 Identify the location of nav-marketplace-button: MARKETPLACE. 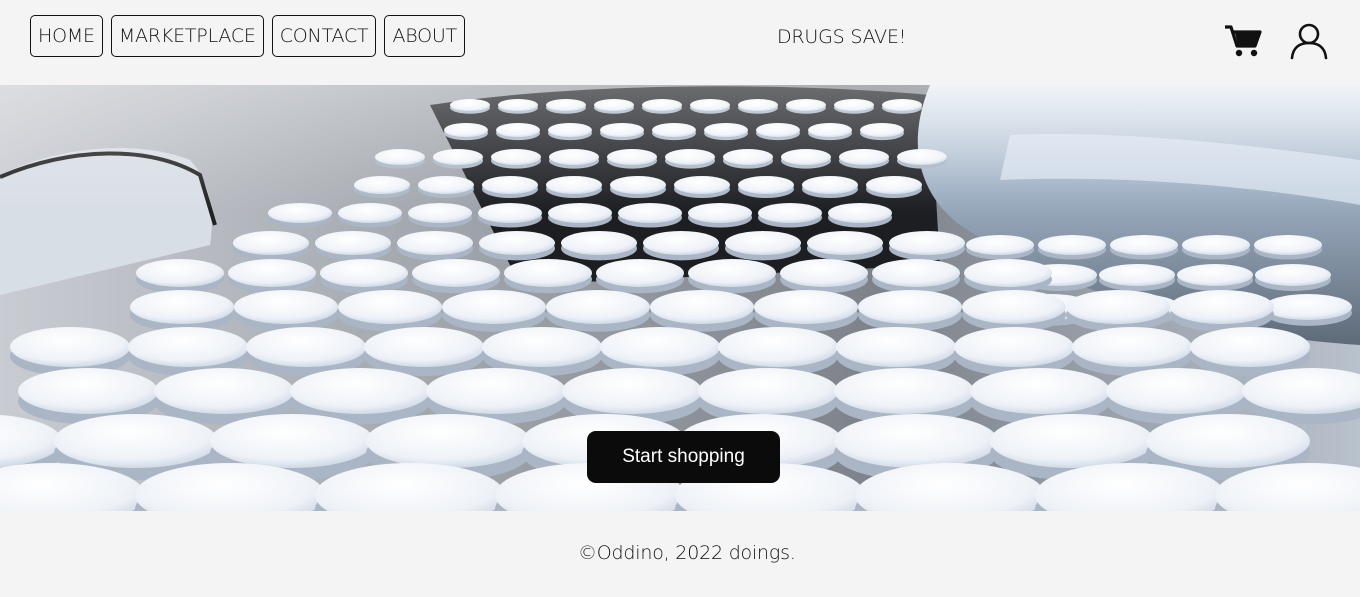
(187, 36).